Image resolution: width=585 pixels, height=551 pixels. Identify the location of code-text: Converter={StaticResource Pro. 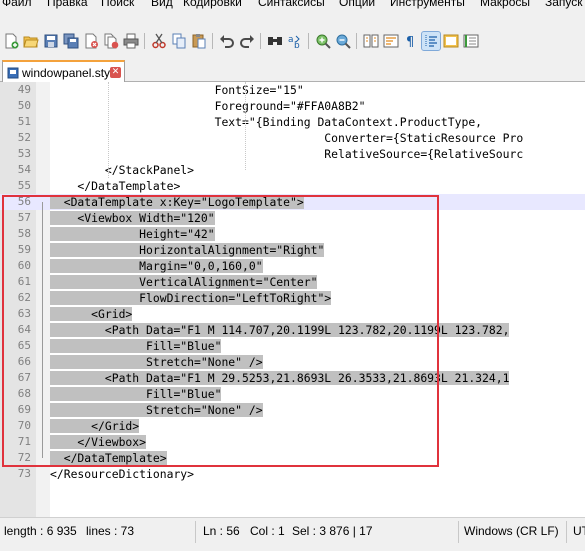
(287, 138).